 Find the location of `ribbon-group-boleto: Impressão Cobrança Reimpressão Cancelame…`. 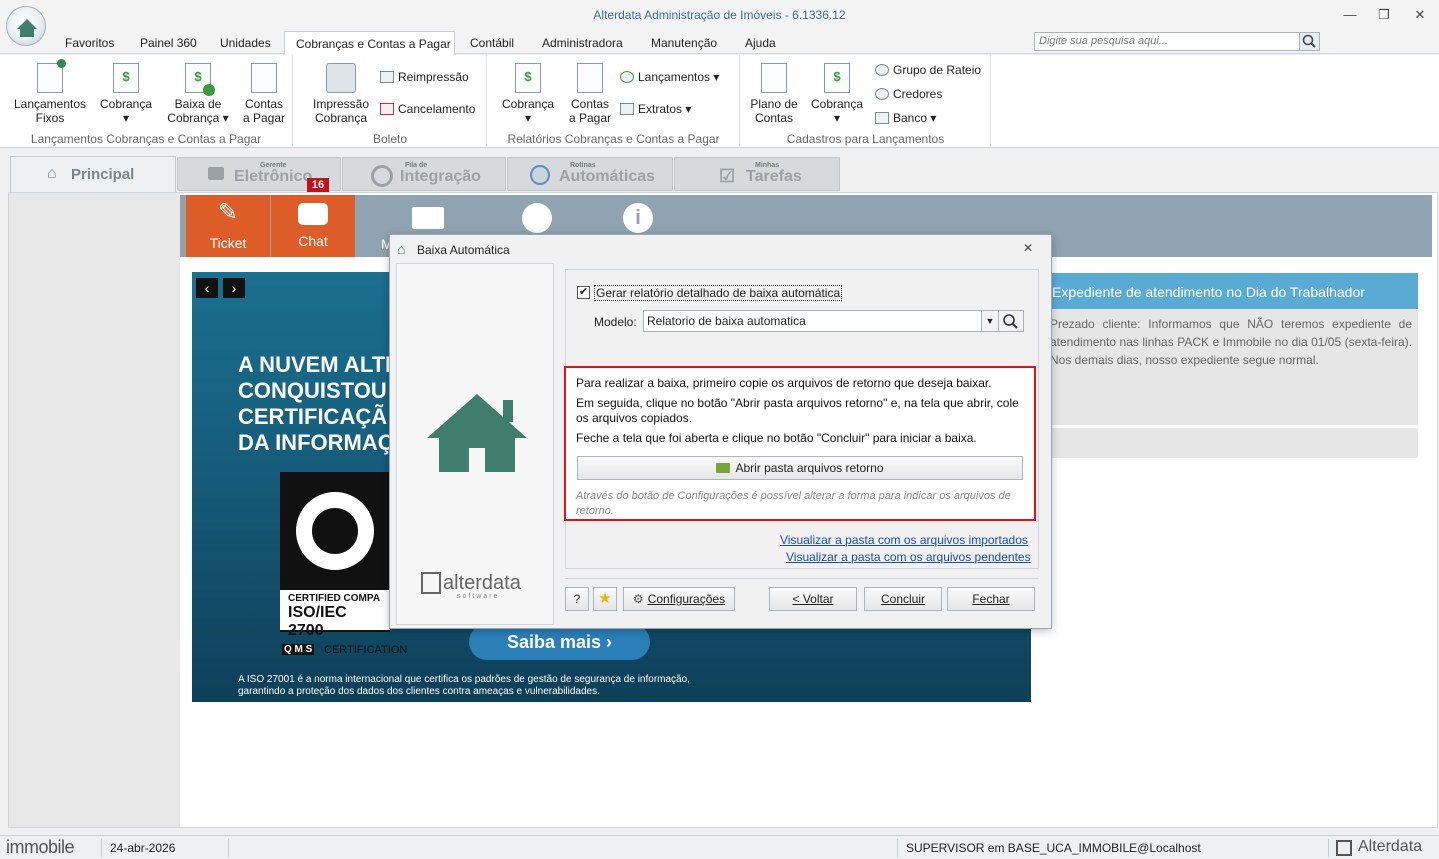

ribbon-group-boleto: Impressão Cobrança Reimpressão Cancelame… is located at coordinates (390, 101).